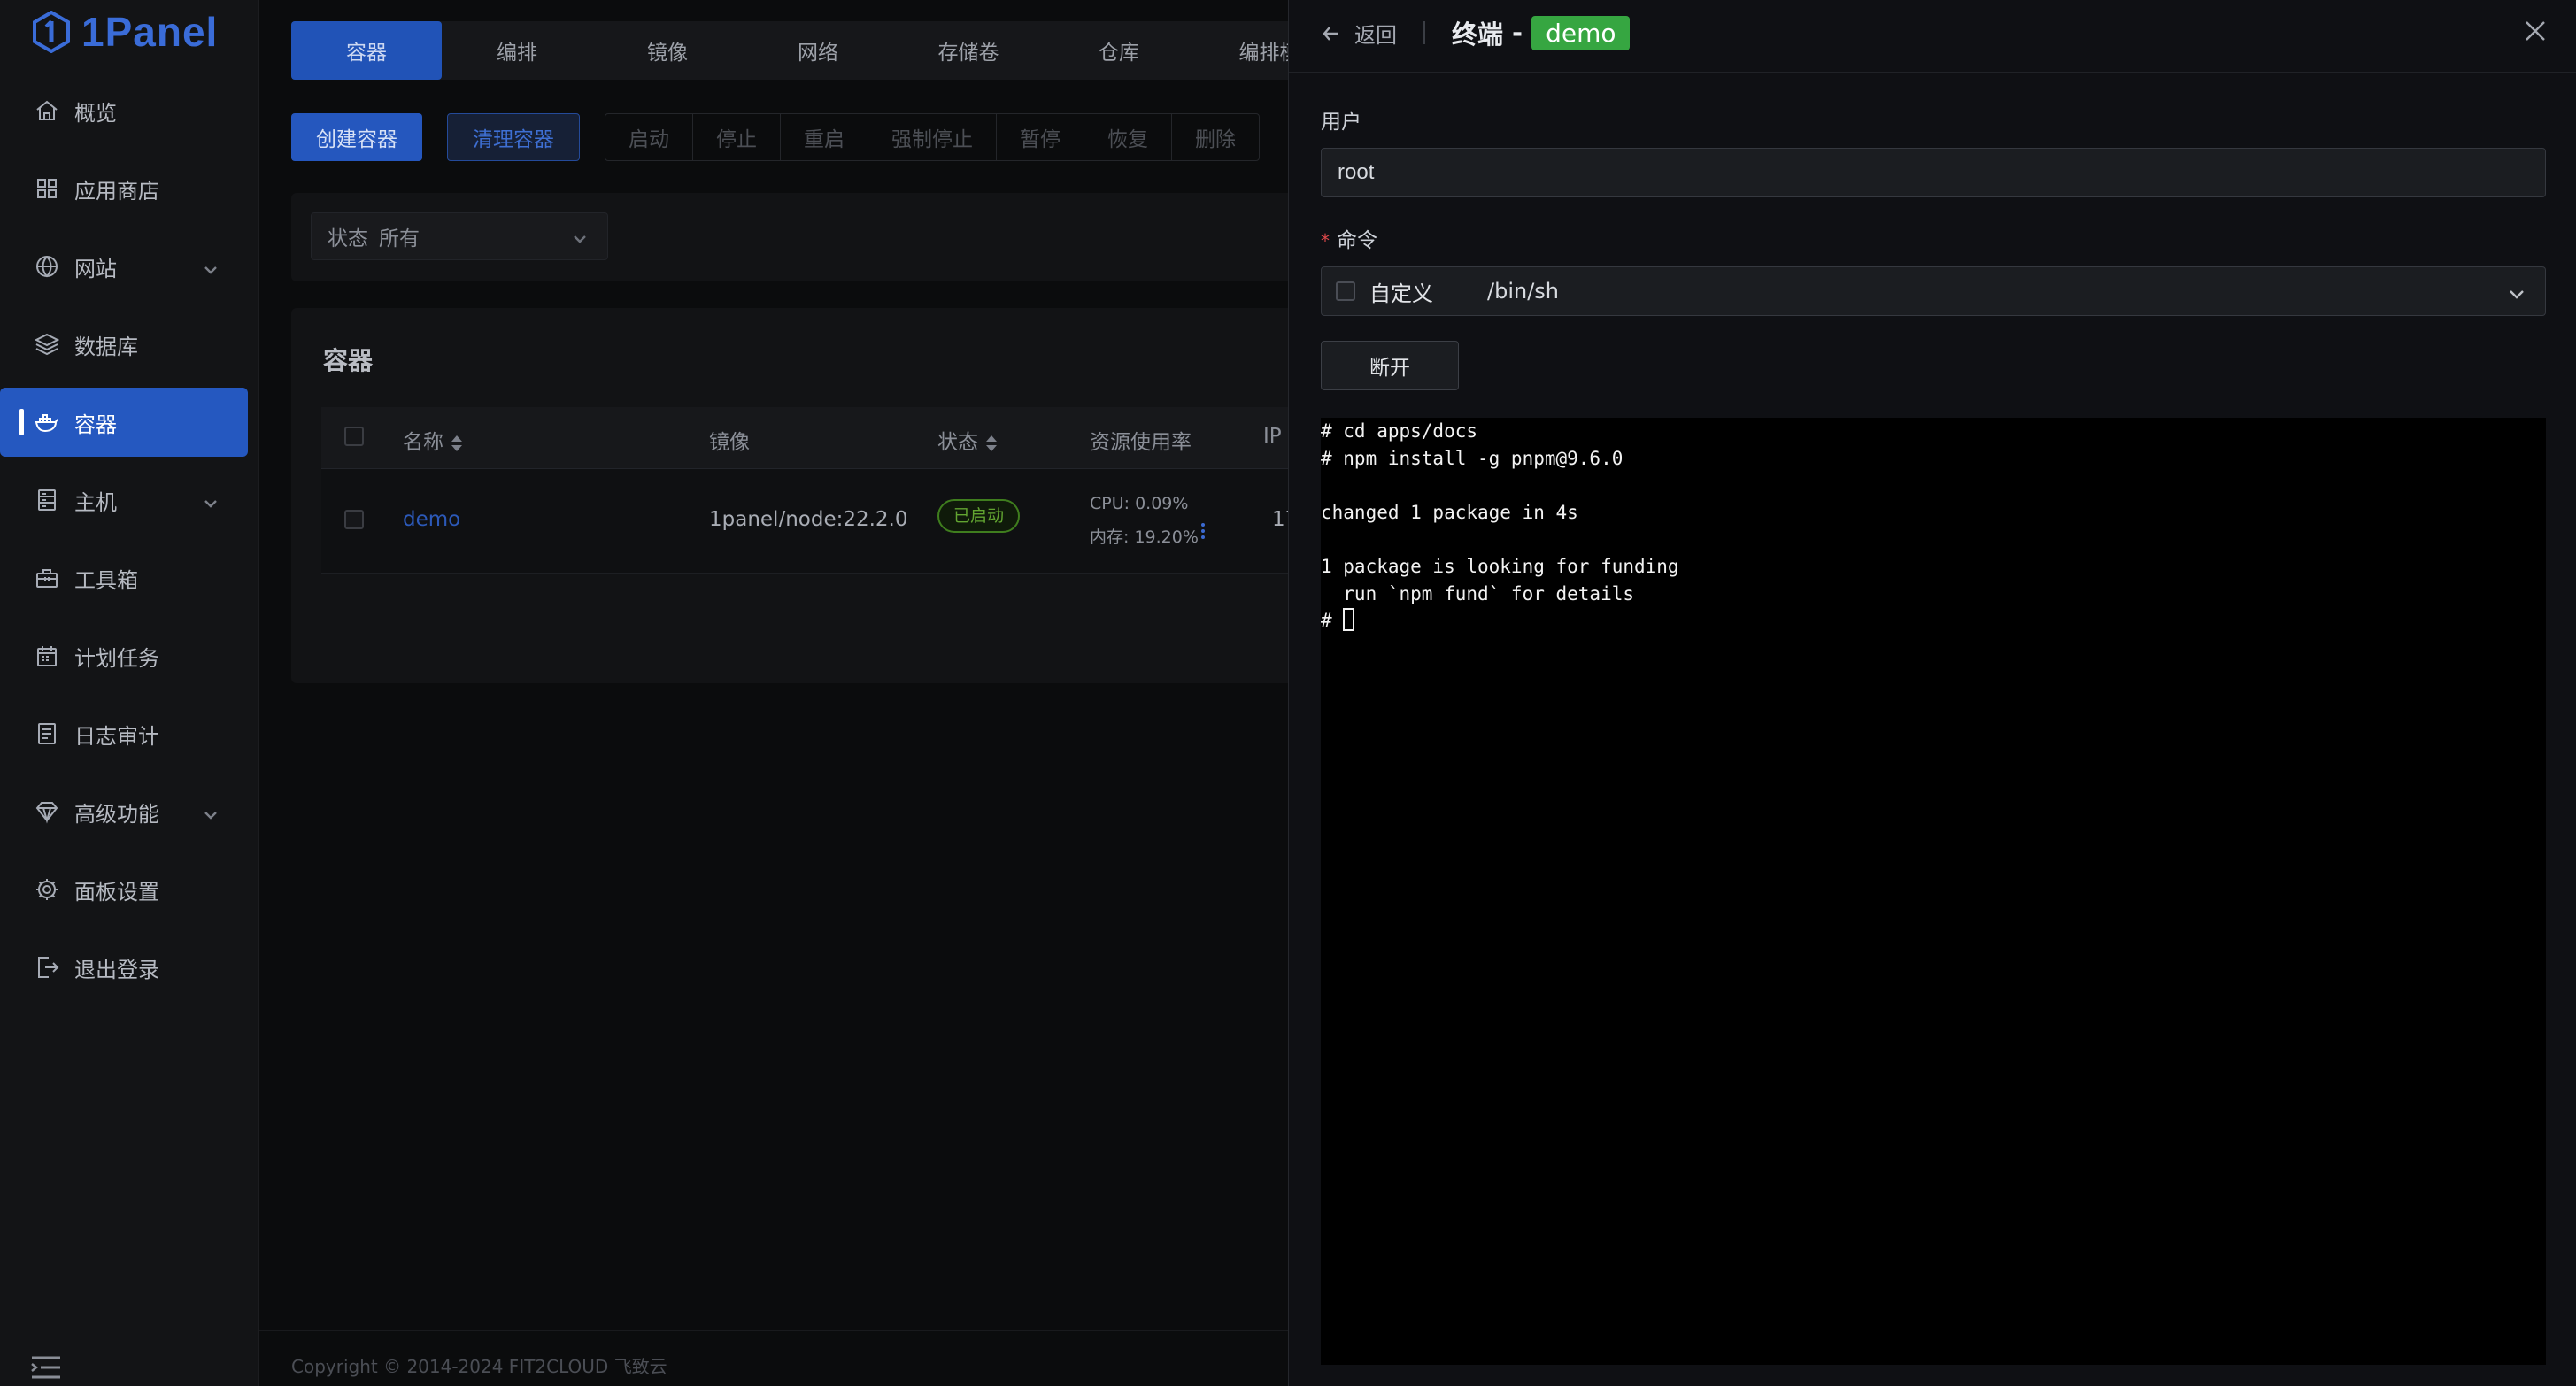 Image resolution: width=2576 pixels, height=1386 pixels. I want to click on sidebar-item-label: 工具箱, so click(106, 580).